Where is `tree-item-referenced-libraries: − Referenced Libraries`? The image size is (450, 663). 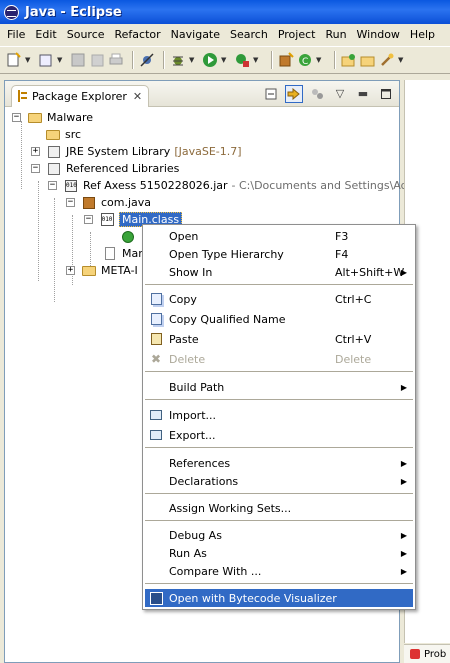
tree-item-referenced-libraries: − Referenced Libraries is located at coordinates (105, 168).